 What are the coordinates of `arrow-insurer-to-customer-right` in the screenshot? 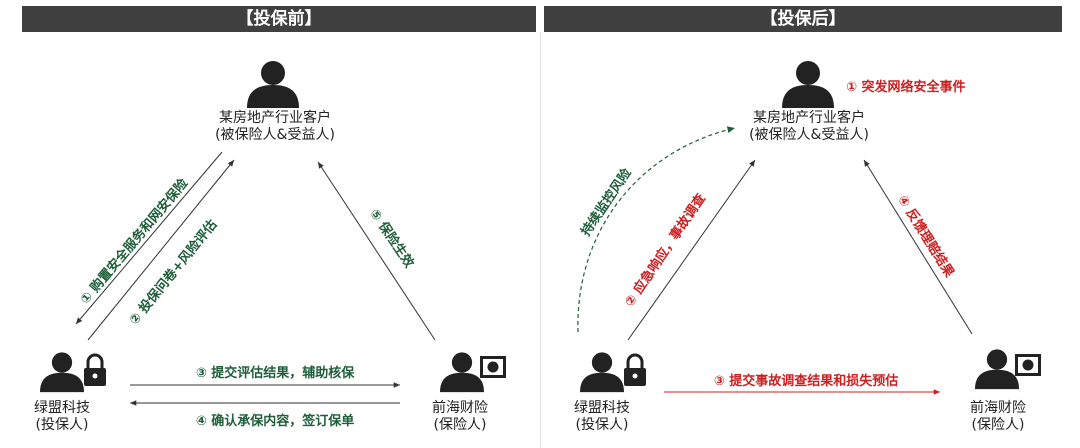 It's located at (918, 247).